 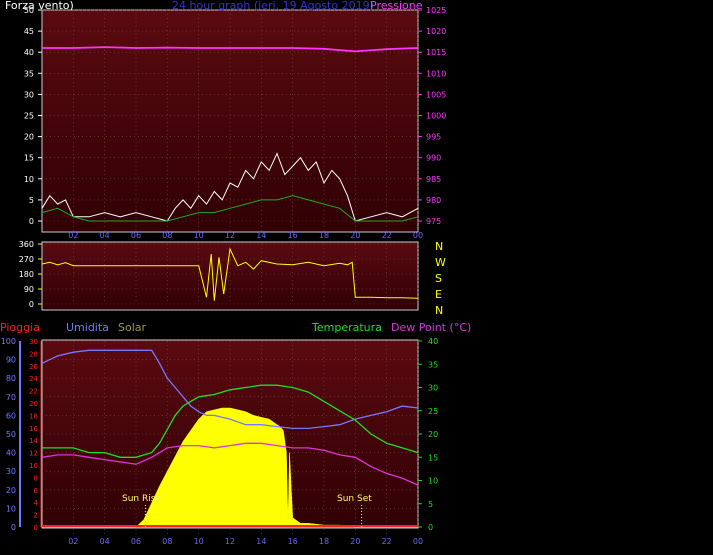 I want to click on direction-tick-label: 270, so click(x=26, y=259).